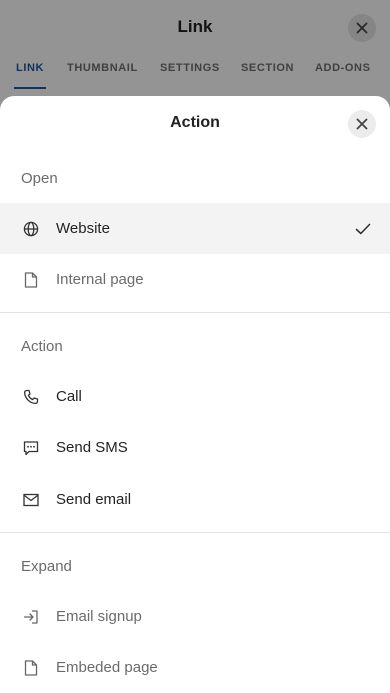 The height and width of the screenshot is (693, 390). I want to click on globe-icon, so click(31, 229).